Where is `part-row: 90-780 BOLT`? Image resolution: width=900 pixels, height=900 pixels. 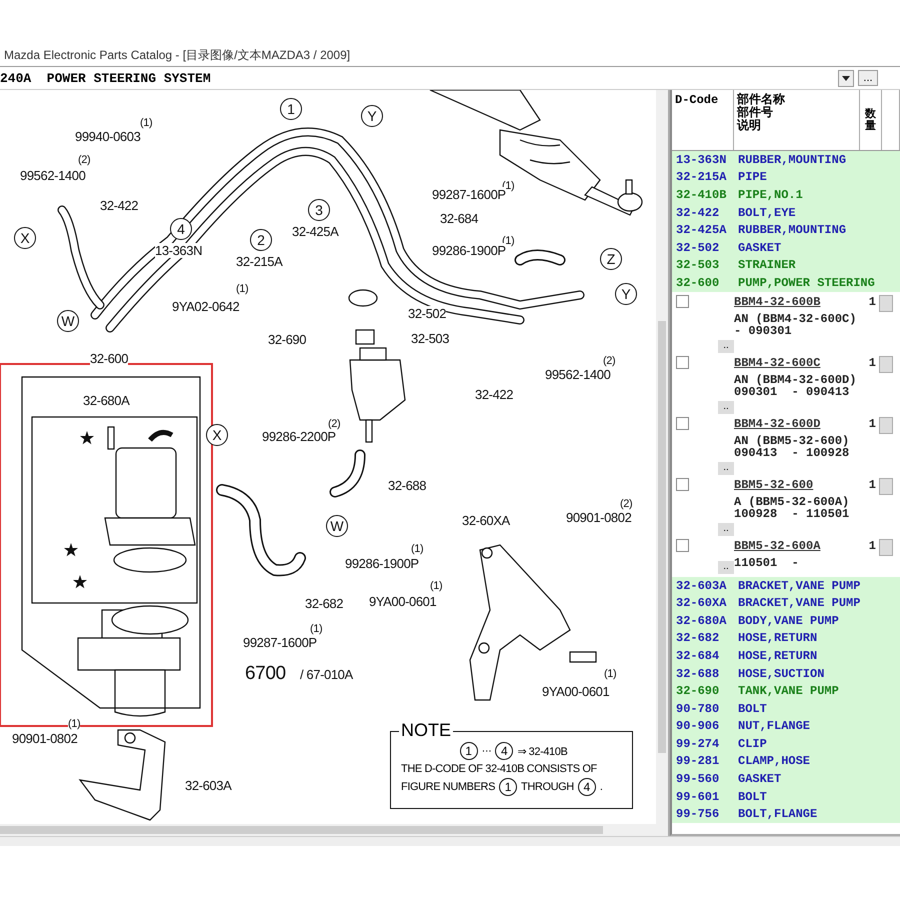
part-row: 90-780 BOLT is located at coordinates (786, 709).